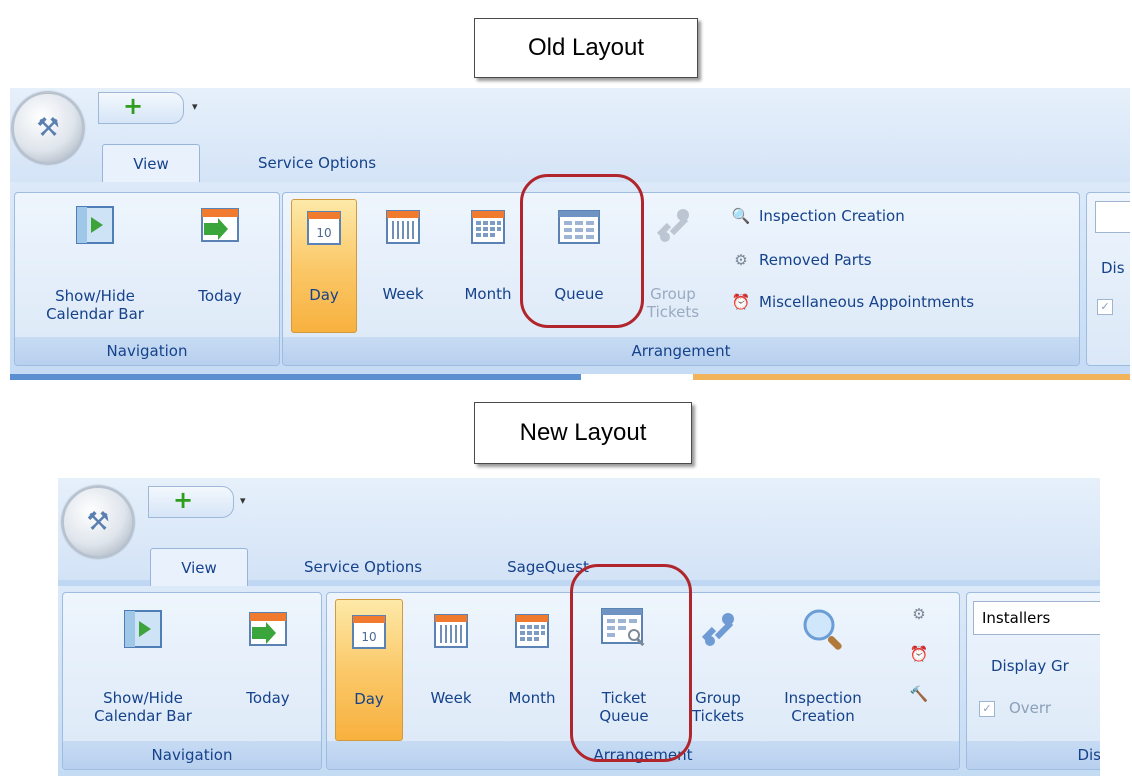 The width and height of the screenshot is (1132, 776). I want to click on miscellaneous-appointments-small-button: ⏰, so click(923, 654).